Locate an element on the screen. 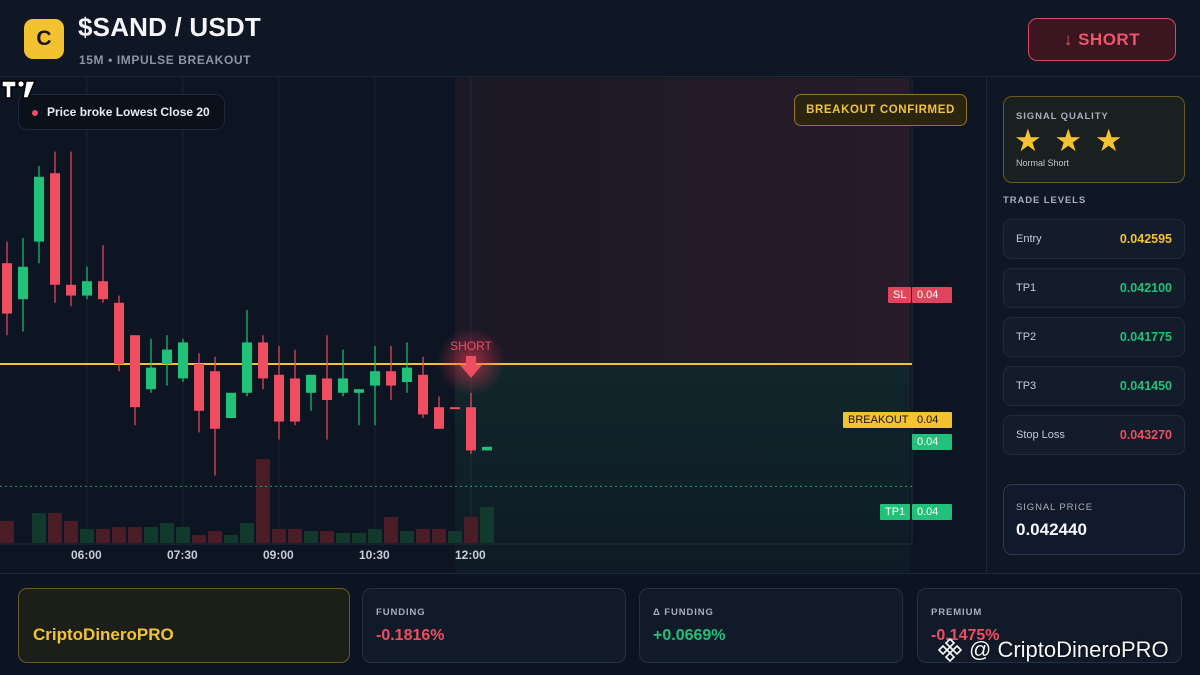  signal-price-title: SIGNAL PRICE is located at coordinates (1054, 507).